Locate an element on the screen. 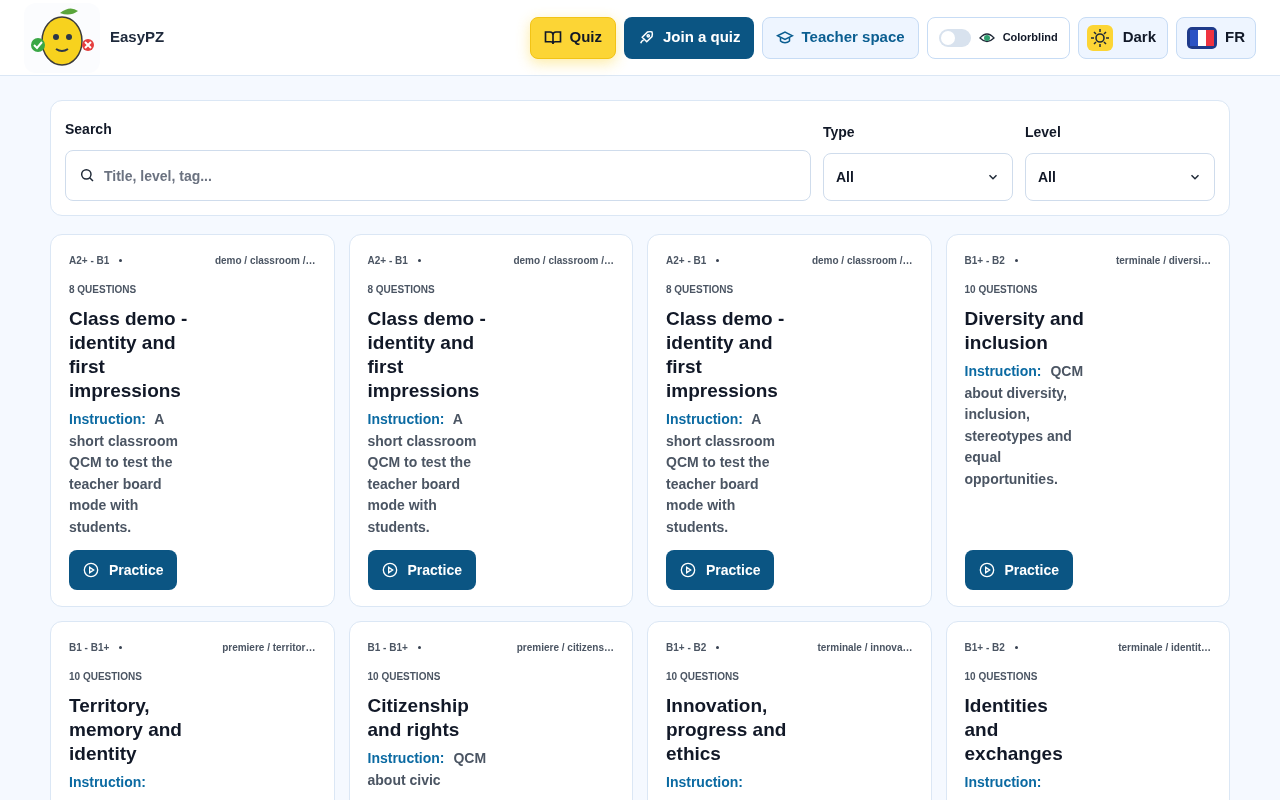 The width and height of the screenshot is (1280, 800). nav-button: Quiz is located at coordinates (572, 37).